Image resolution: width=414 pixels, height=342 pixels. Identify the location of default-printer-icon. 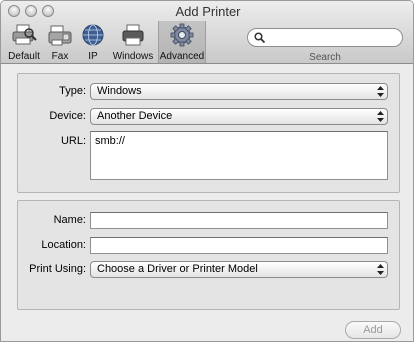
(24, 34).